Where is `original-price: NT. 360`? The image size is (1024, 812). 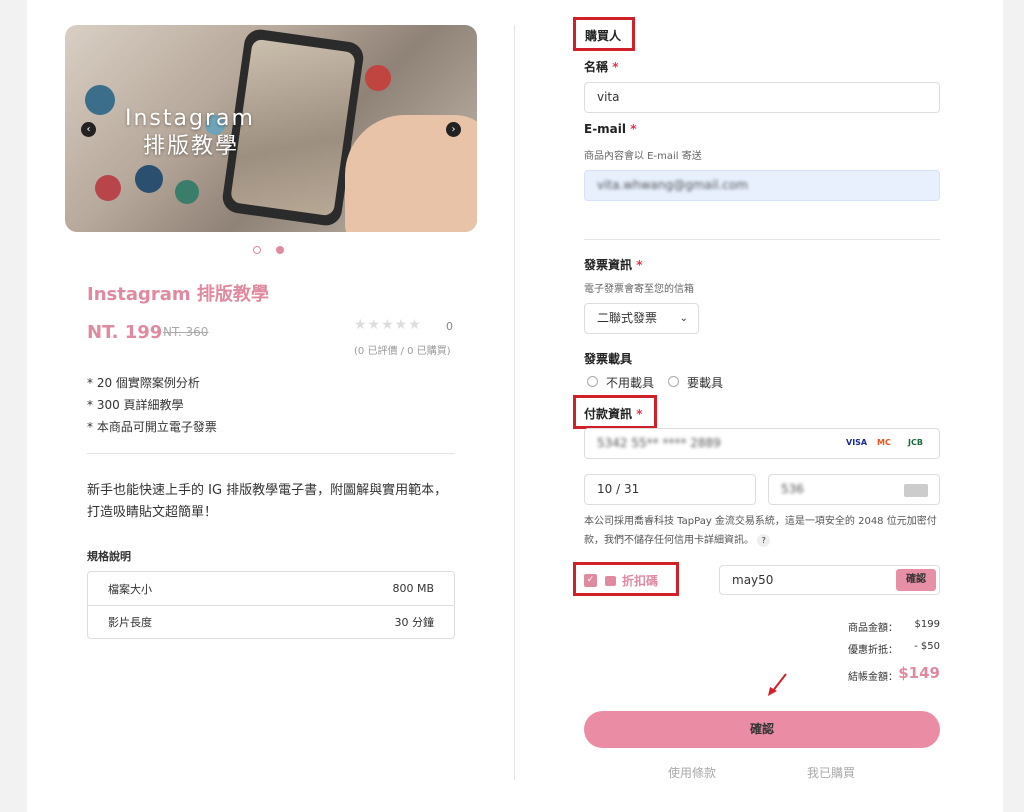
original-price: NT. 360 is located at coordinates (186, 332).